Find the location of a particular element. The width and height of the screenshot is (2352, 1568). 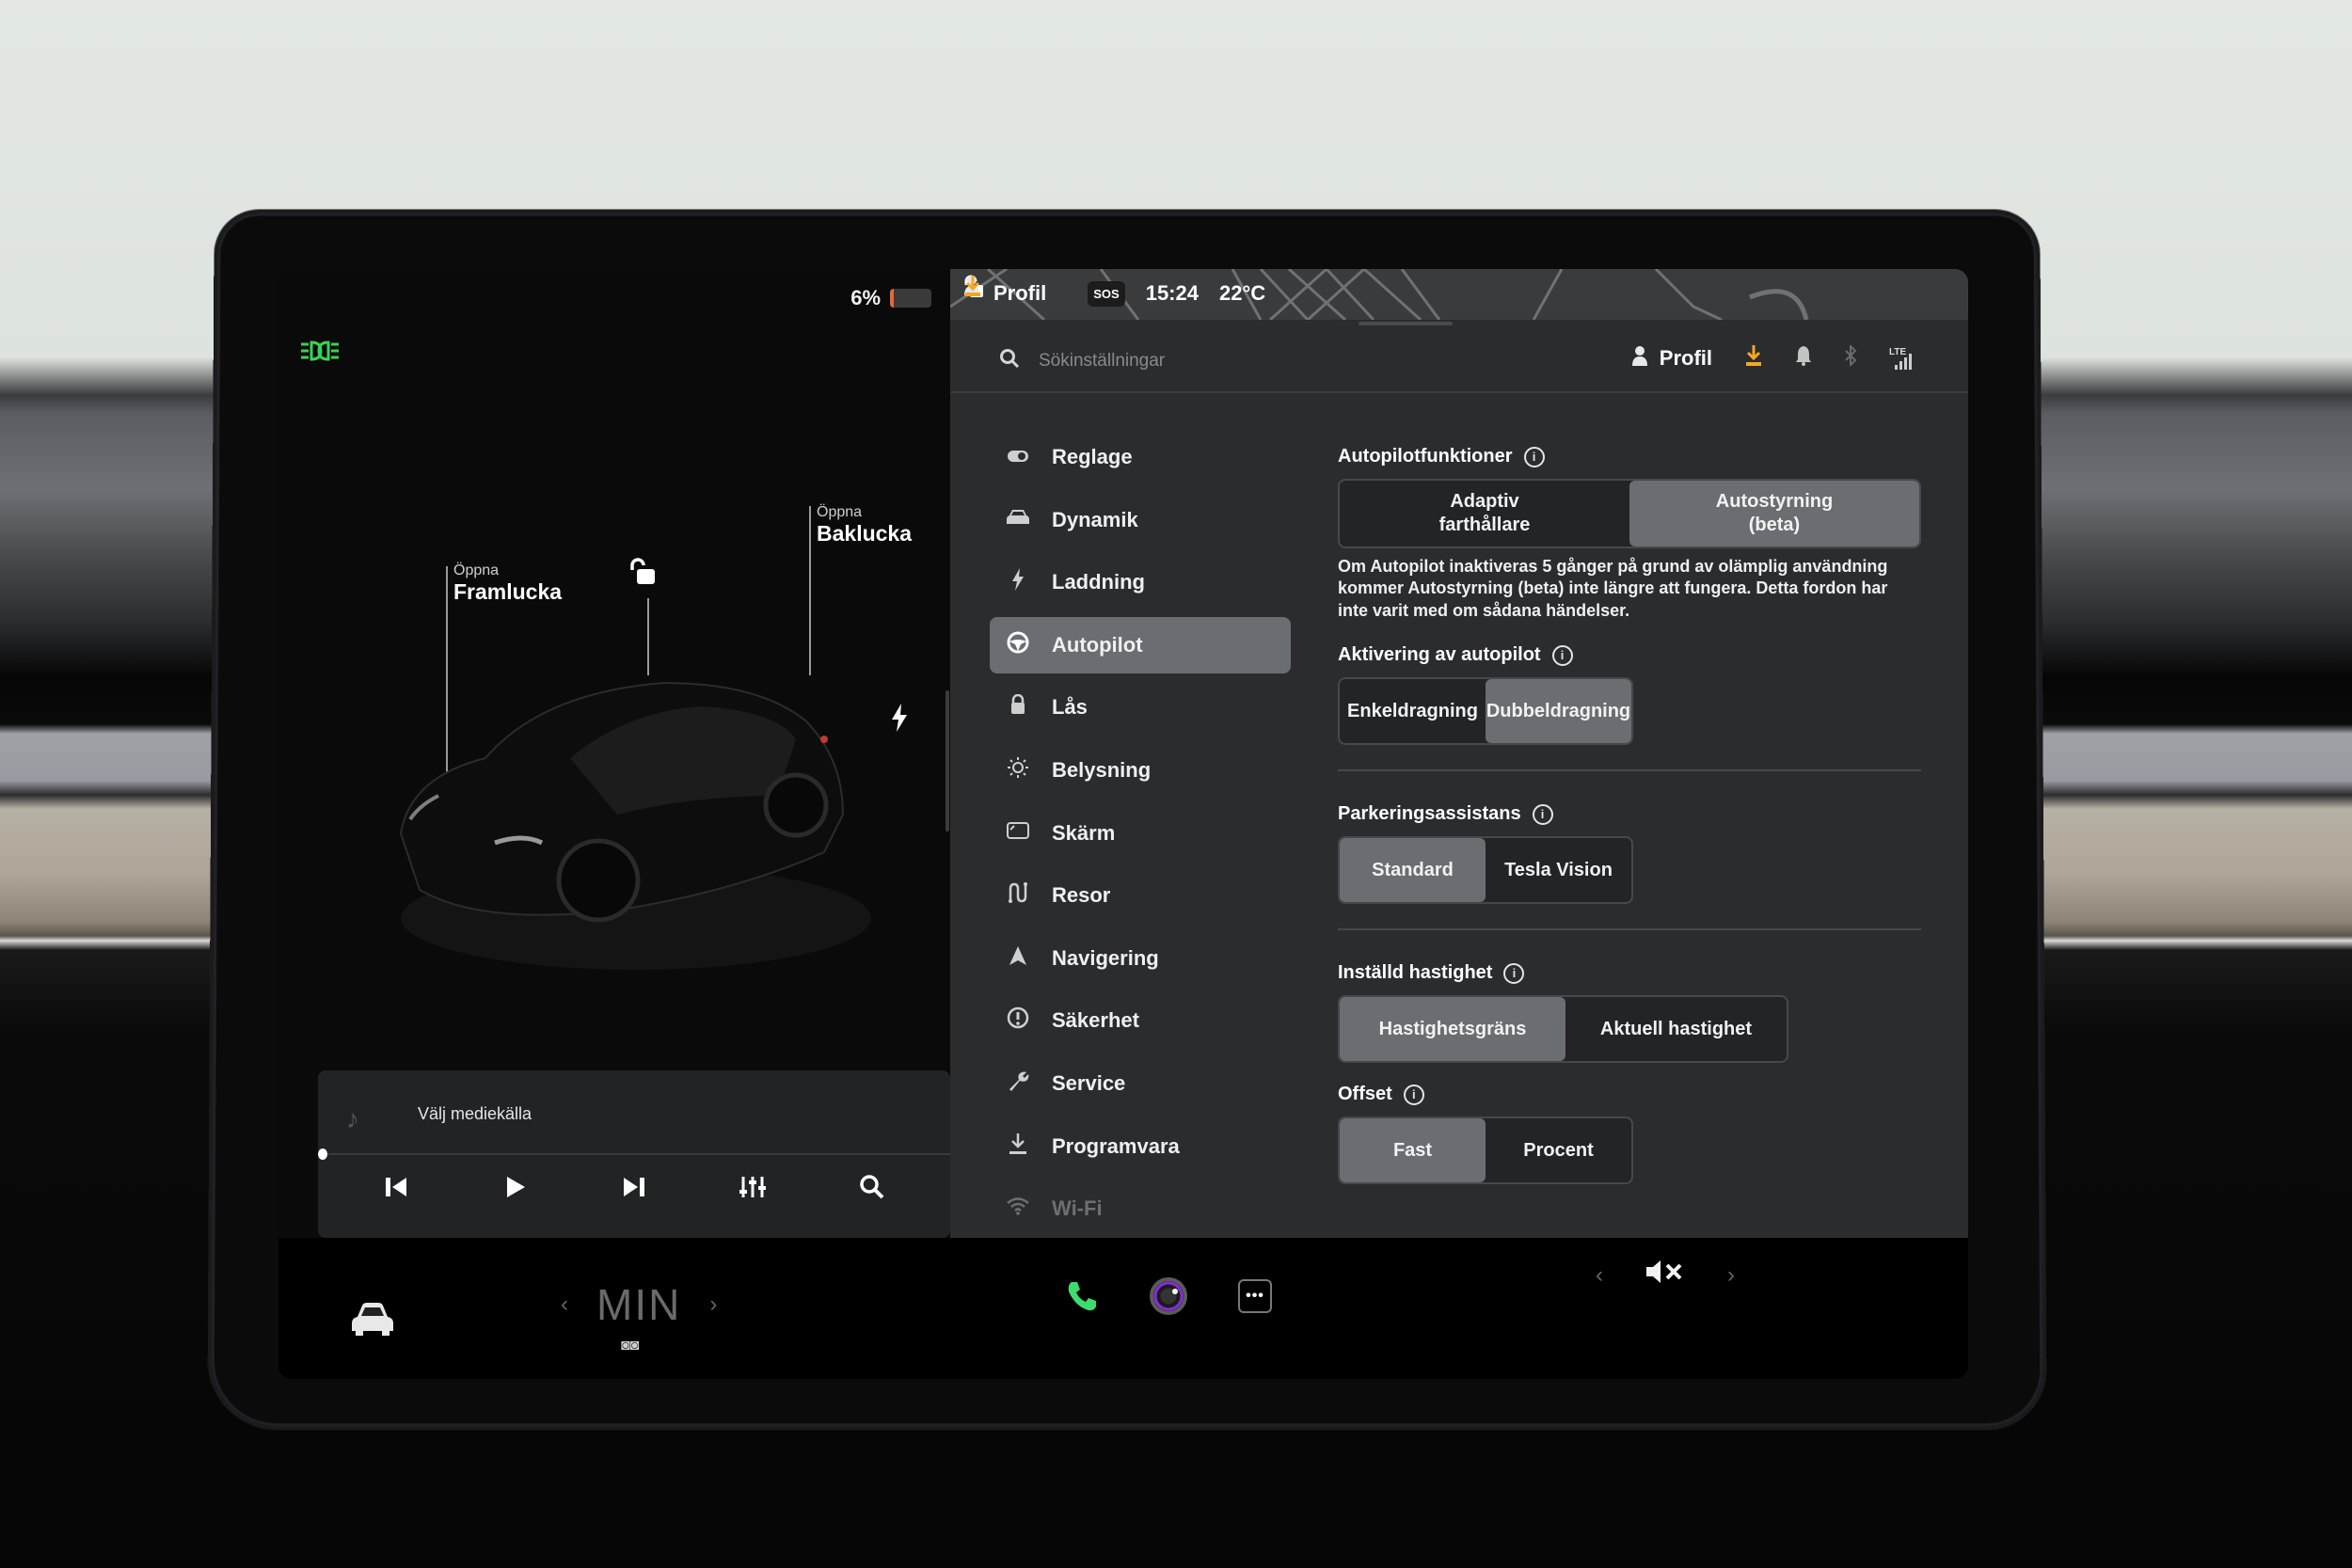

sidebar-item-autopilot: Autopilot is located at coordinates (1140, 644).